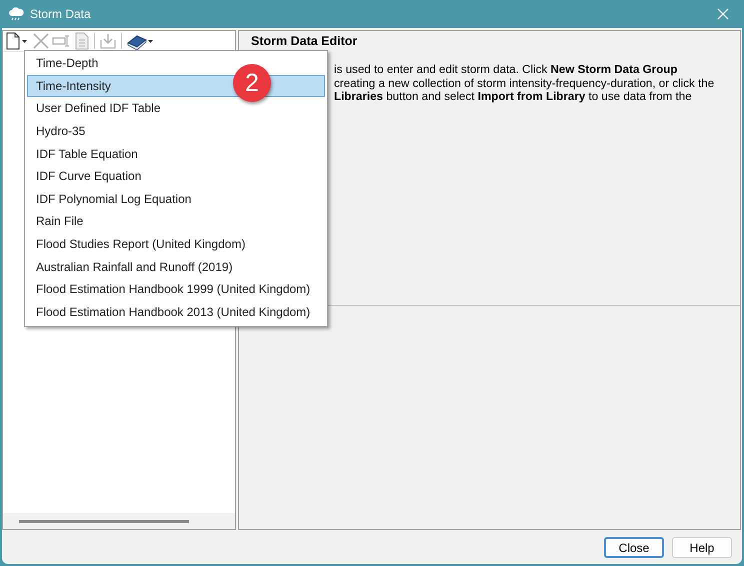  I want to click on description-text: Libraries button and select Import from Library to use data from the, so click(513, 97).